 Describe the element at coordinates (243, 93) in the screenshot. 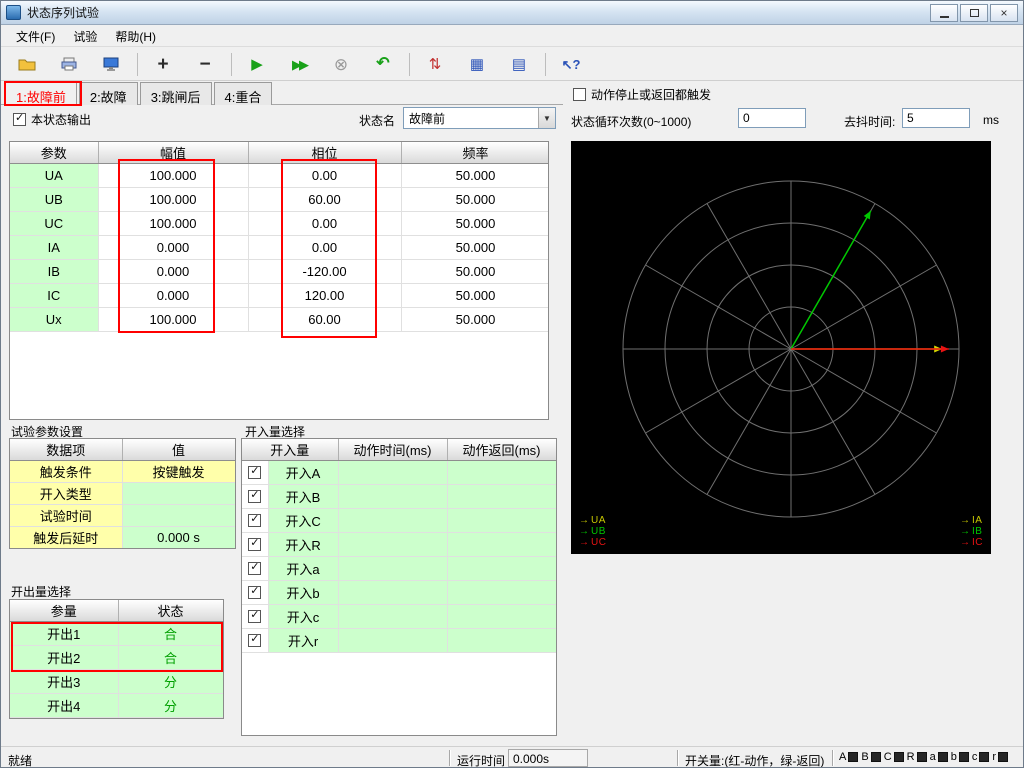

I see `tab-state-4: 4:重合` at that location.